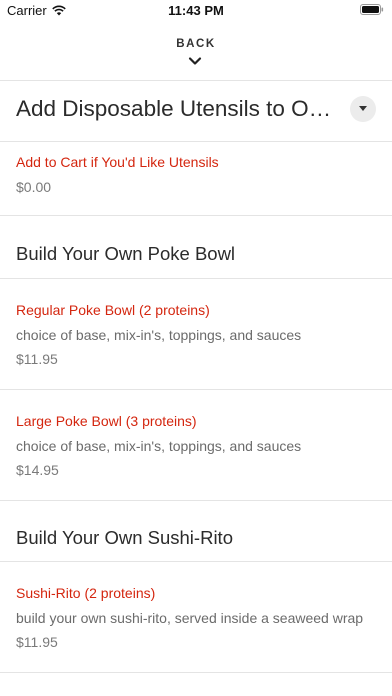 The height and width of the screenshot is (696, 392). I want to click on section-header-sushi-rito: Build Your Own Sushi-Rito, so click(196, 531).